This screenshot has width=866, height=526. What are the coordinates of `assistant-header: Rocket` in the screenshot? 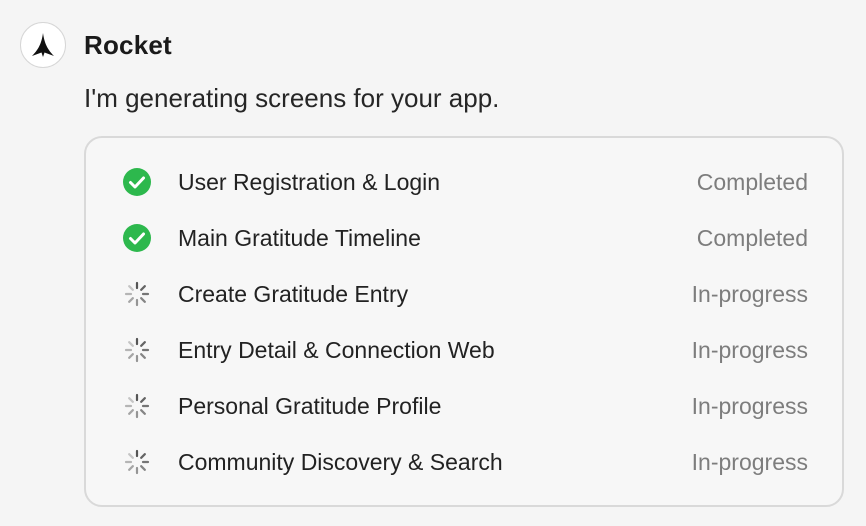 It's located at (96, 45).